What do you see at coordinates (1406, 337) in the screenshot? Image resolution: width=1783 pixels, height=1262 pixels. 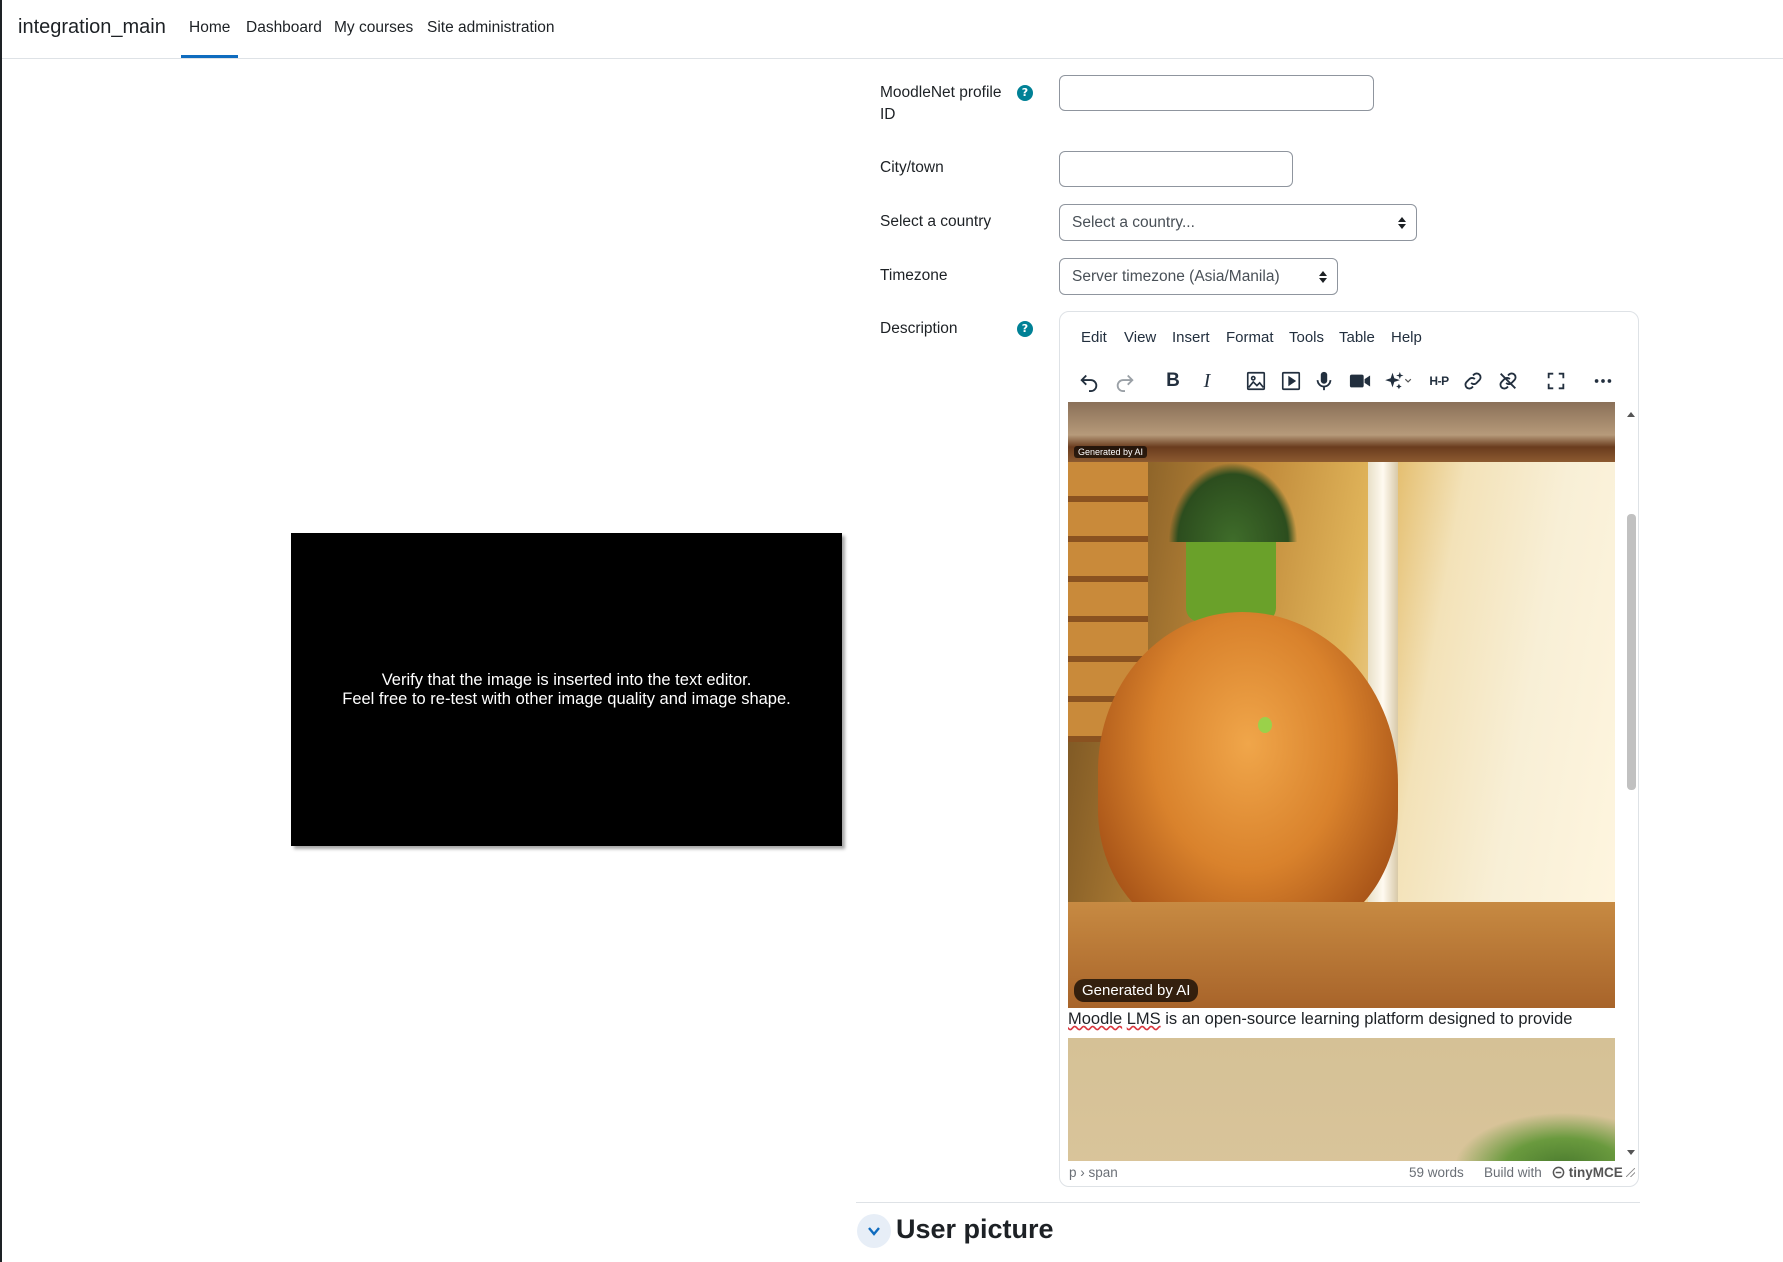 I see `menu-help: Help` at bounding box center [1406, 337].